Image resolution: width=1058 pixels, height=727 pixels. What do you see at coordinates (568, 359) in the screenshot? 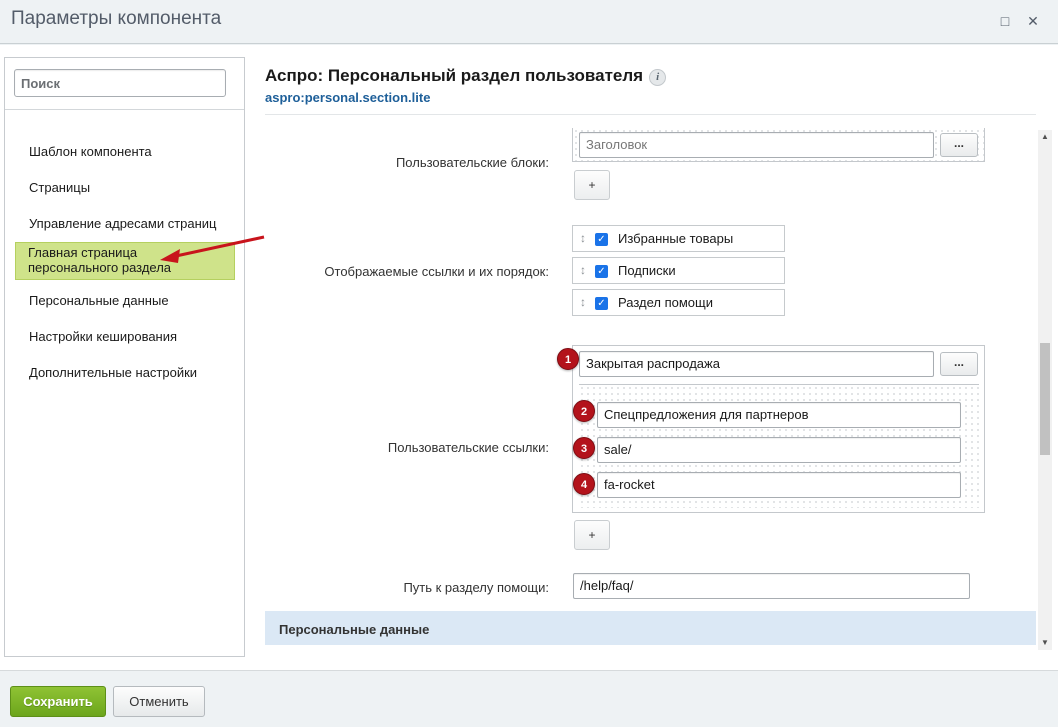
I see `badge-1: 1` at bounding box center [568, 359].